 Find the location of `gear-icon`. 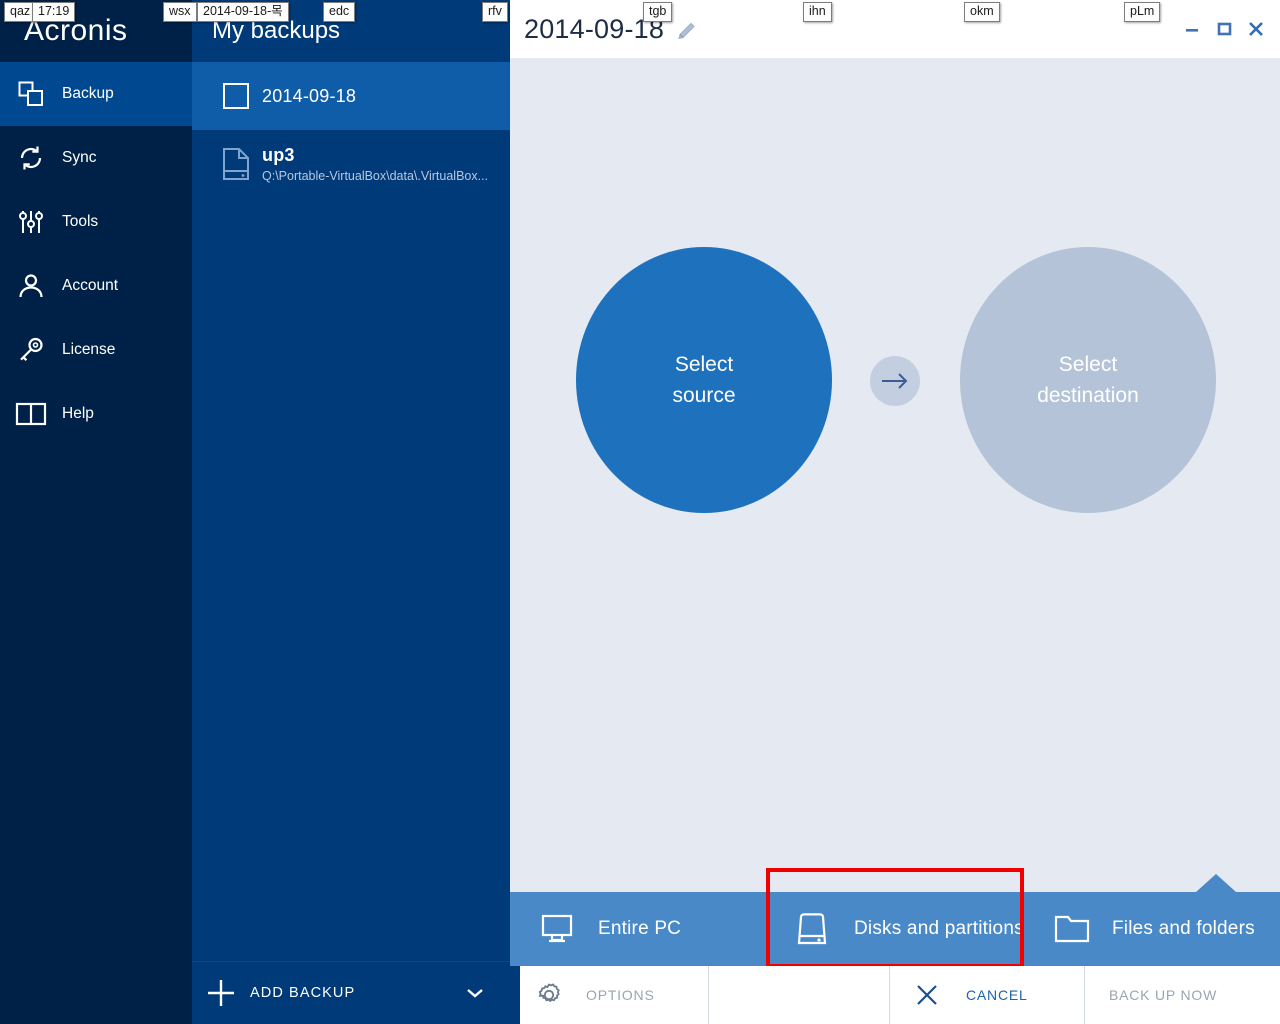

gear-icon is located at coordinates (560, 995).